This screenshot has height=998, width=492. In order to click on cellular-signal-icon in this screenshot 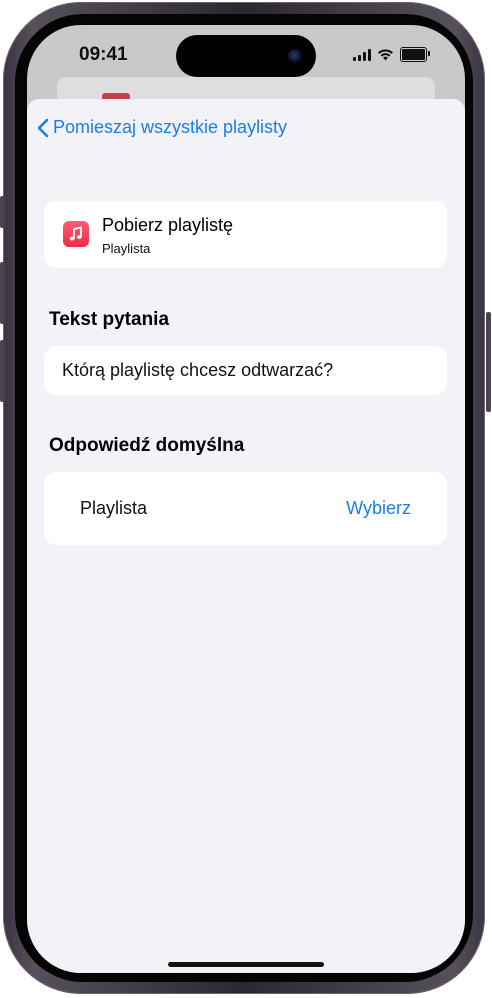, I will do `click(362, 54)`.